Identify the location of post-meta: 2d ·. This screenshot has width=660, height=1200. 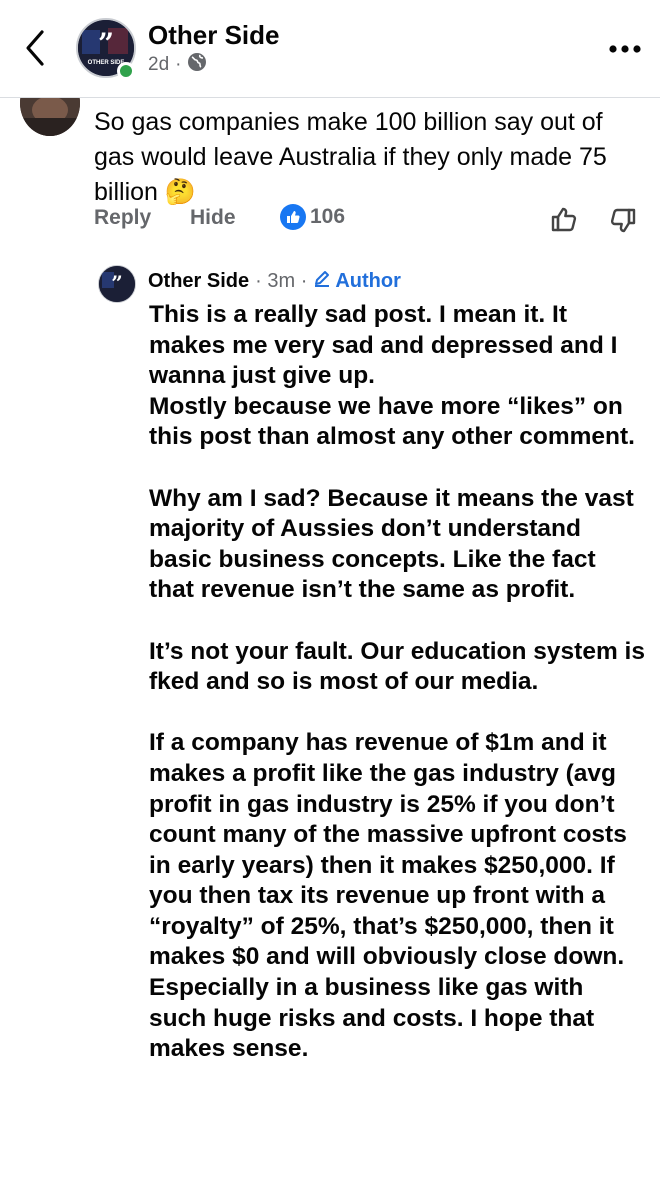
(177, 65).